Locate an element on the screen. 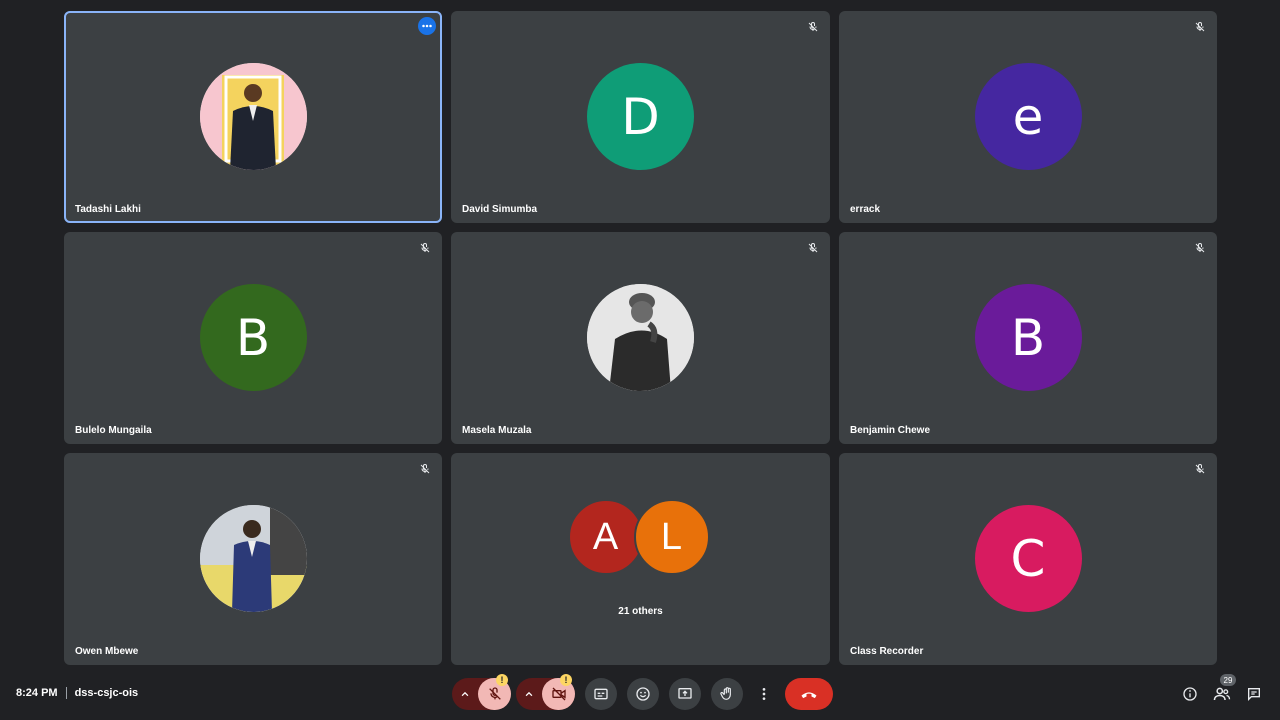 The image size is (1280, 720). participant-avatar: D is located at coordinates (640, 116).